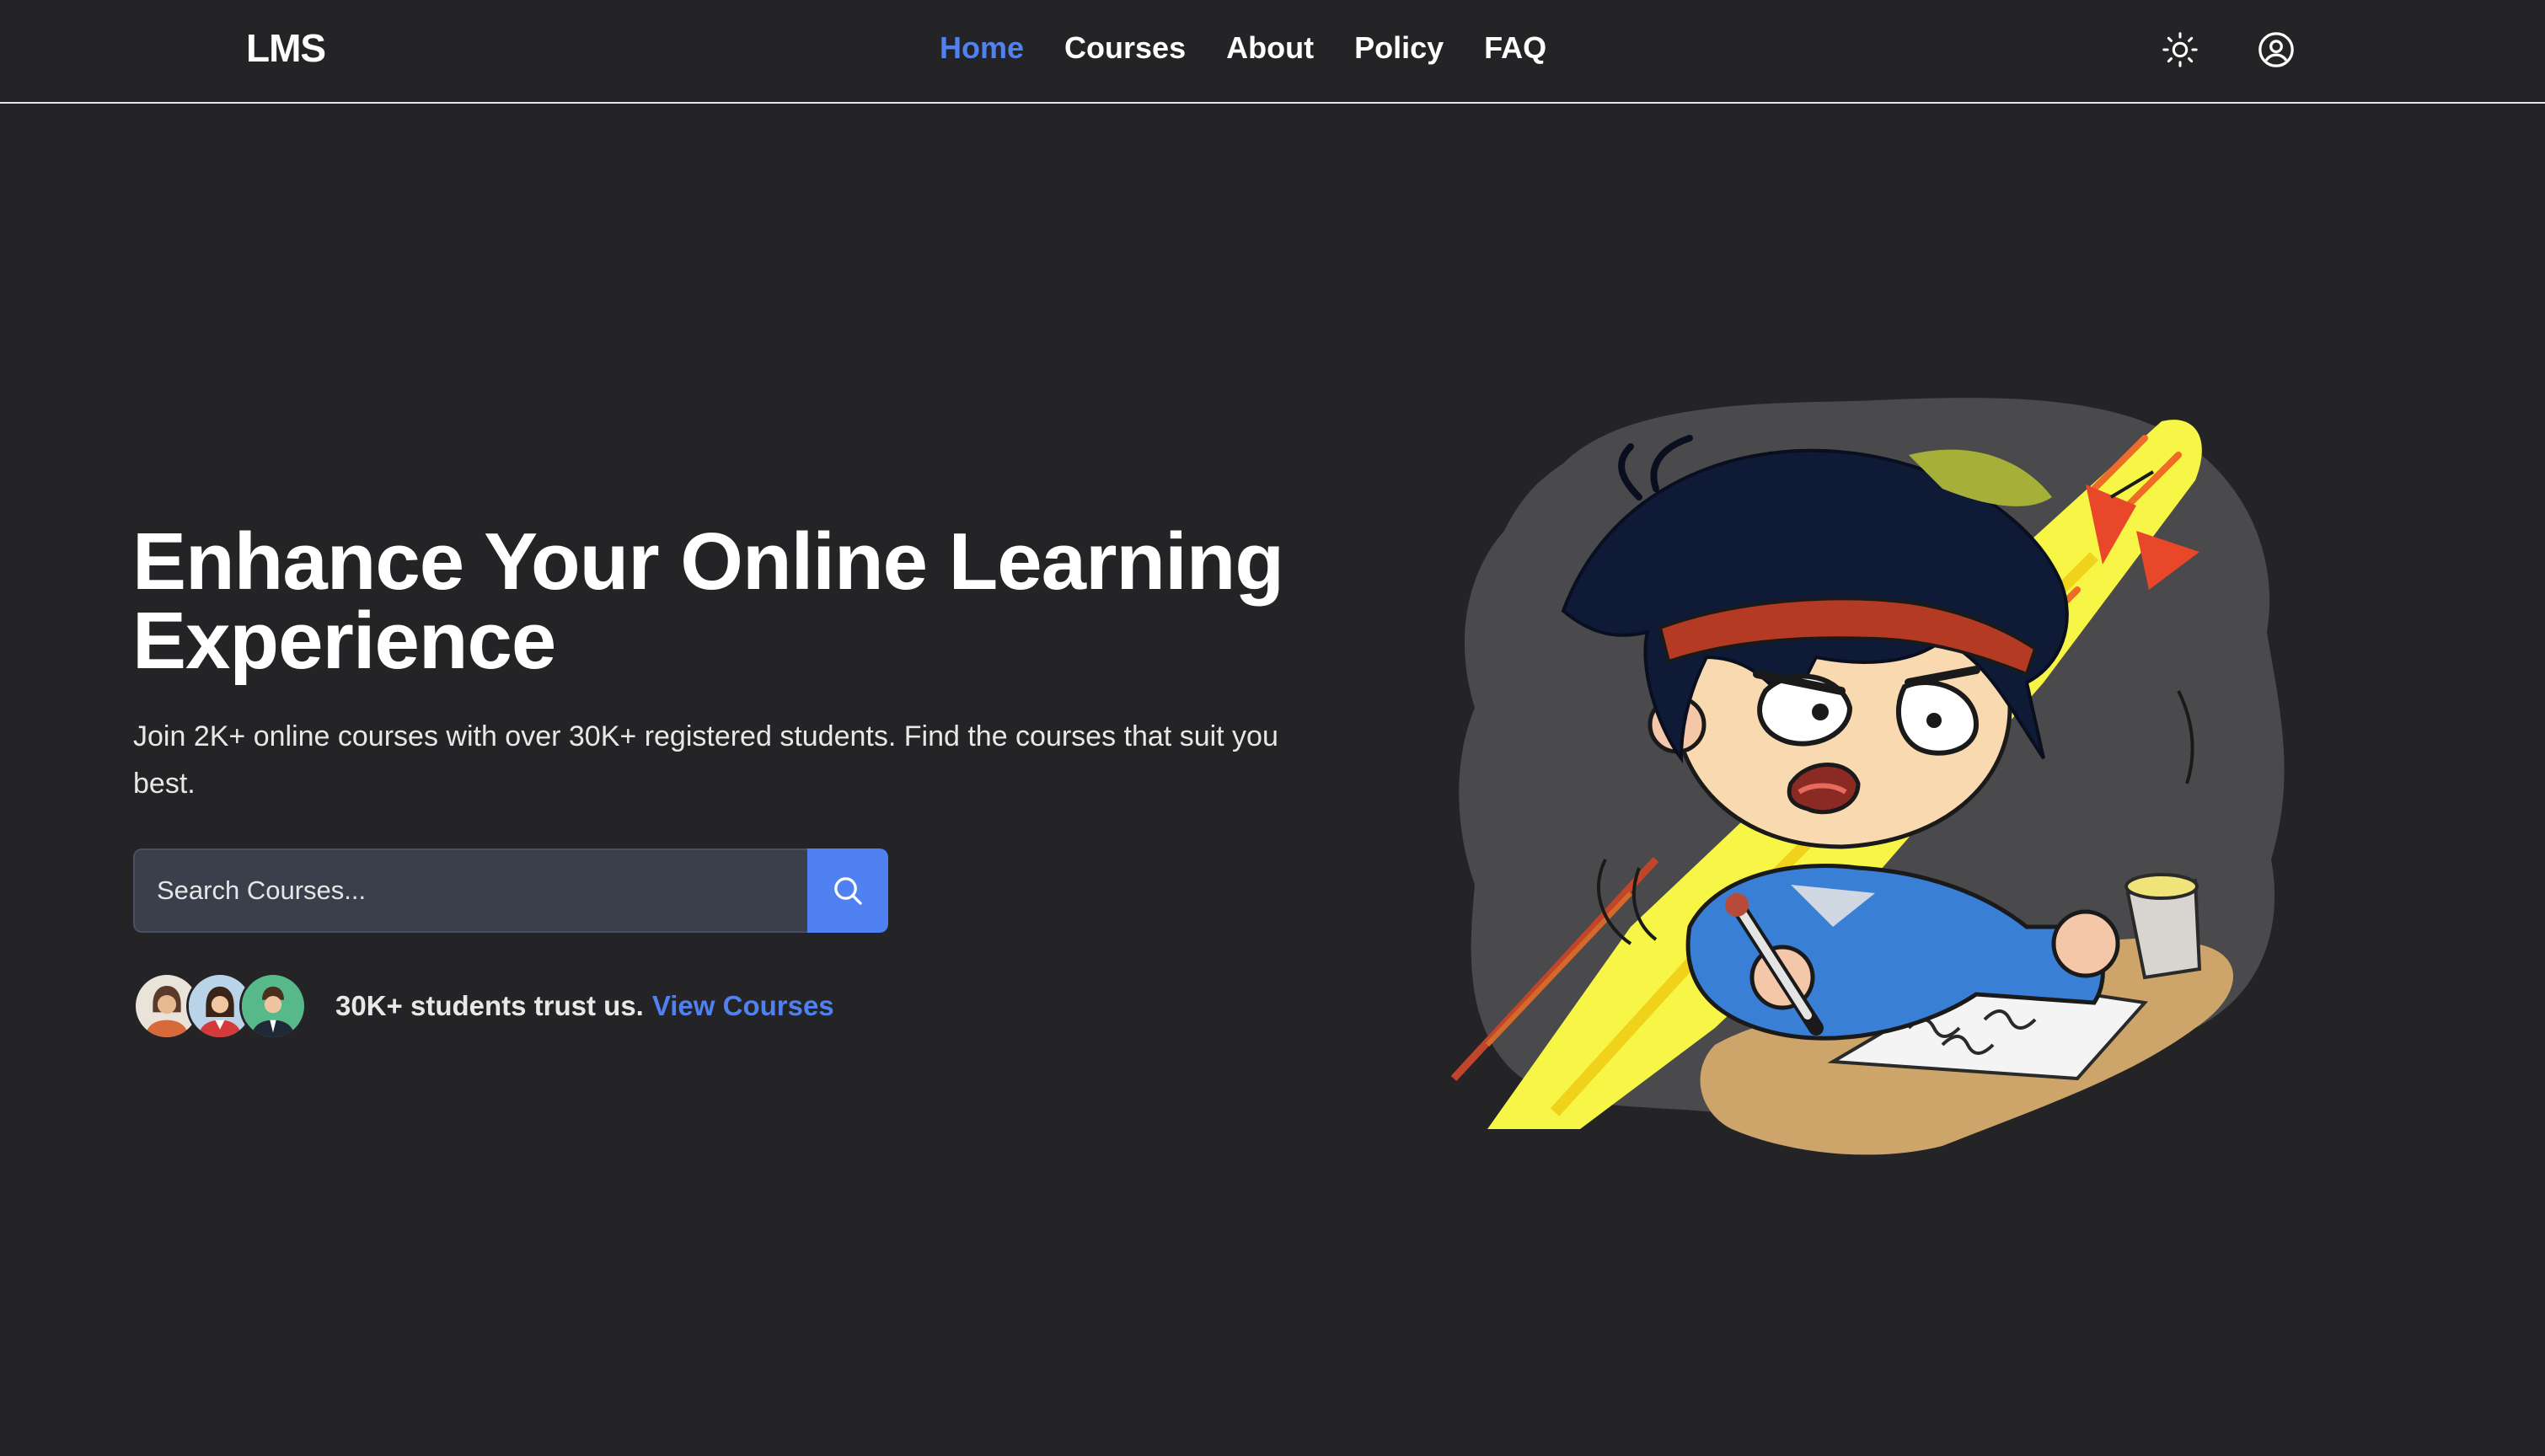 Image resolution: width=2545 pixels, height=1456 pixels. What do you see at coordinates (1270, 48) in the screenshot?
I see `nav-link-about: About` at bounding box center [1270, 48].